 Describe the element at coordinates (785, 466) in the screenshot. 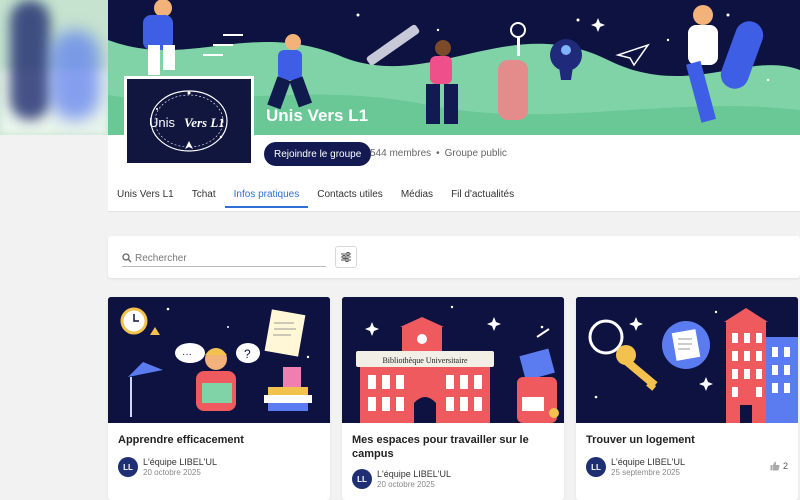

I see `like-count: 2` at that location.